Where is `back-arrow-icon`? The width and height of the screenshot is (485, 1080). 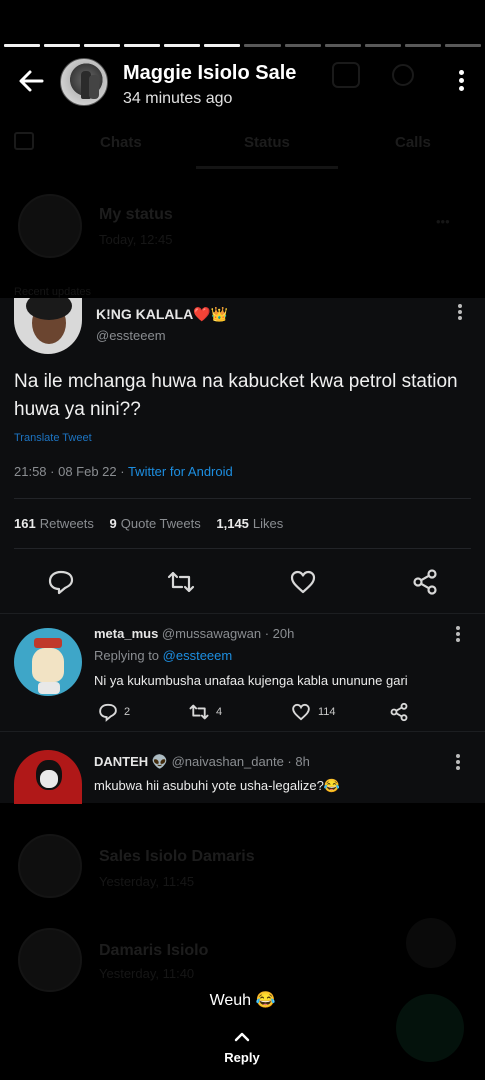
back-arrow-icon is located at coordinates (31, 81).